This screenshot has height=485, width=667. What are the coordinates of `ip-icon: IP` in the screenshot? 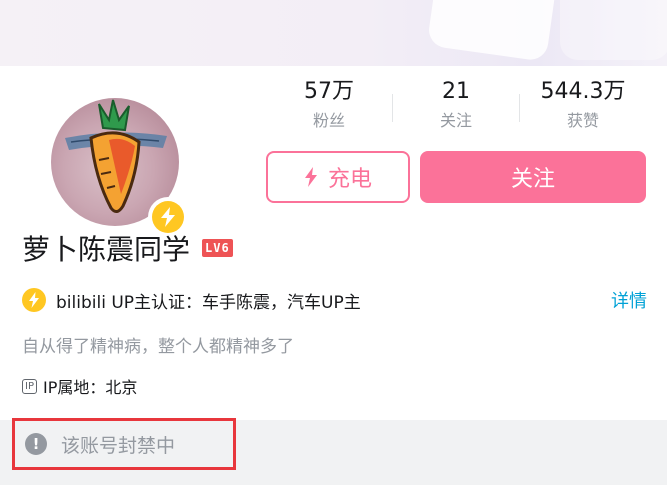 It's located at (29, 386).